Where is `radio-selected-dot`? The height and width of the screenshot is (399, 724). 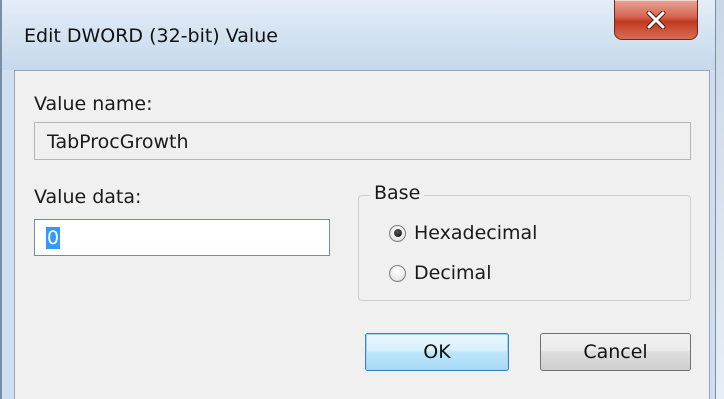
radio-selected-dot is located at coordinates (397, 233).